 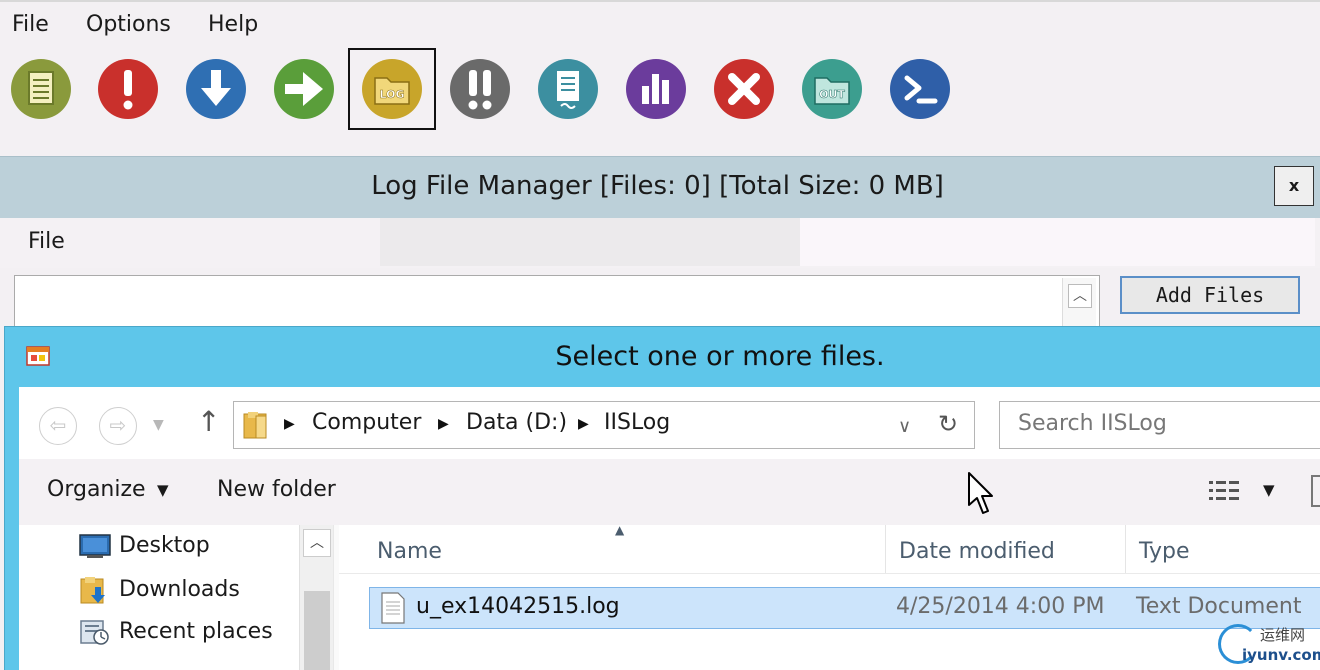 What do you see at coordinates (620, 530) in the screenshot?
I see `sort-ascending-icon: ▲` at bounding box center [620, 530].